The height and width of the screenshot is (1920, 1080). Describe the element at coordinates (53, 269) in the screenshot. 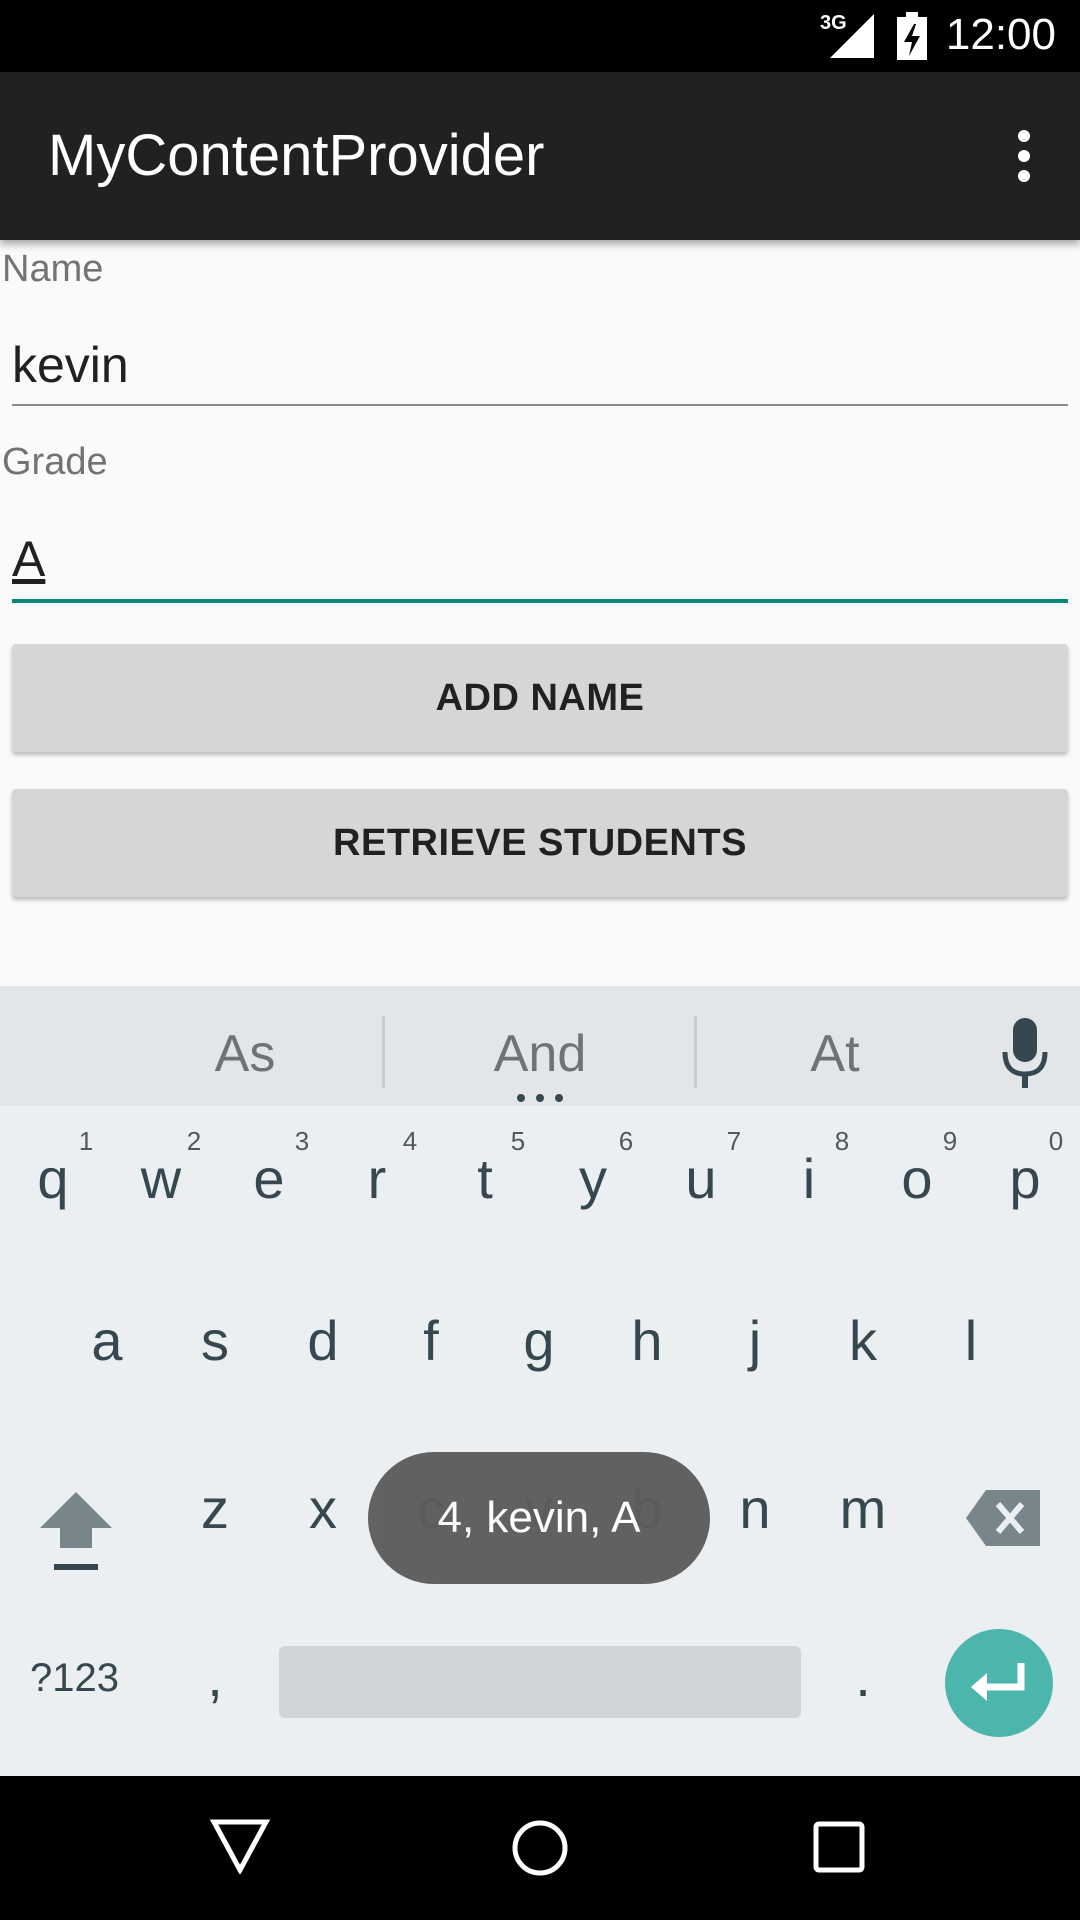

I see `name-label: Name` at that location.